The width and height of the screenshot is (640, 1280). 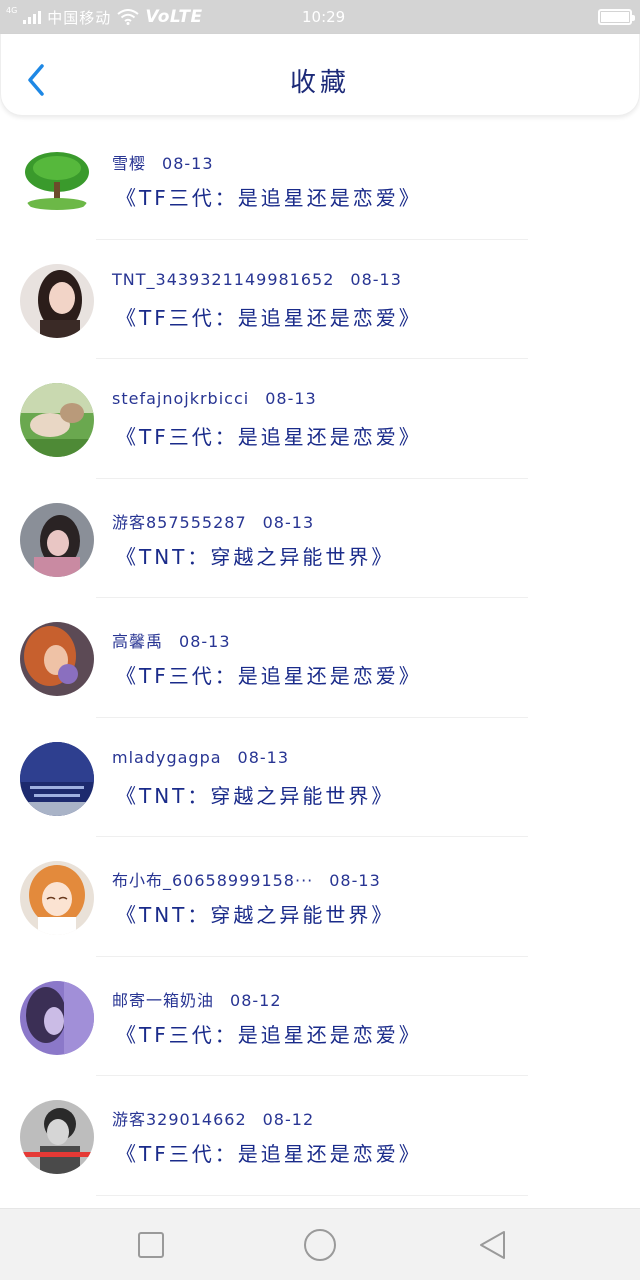 I want to click on square-icon, so click(x=151, y=1245).